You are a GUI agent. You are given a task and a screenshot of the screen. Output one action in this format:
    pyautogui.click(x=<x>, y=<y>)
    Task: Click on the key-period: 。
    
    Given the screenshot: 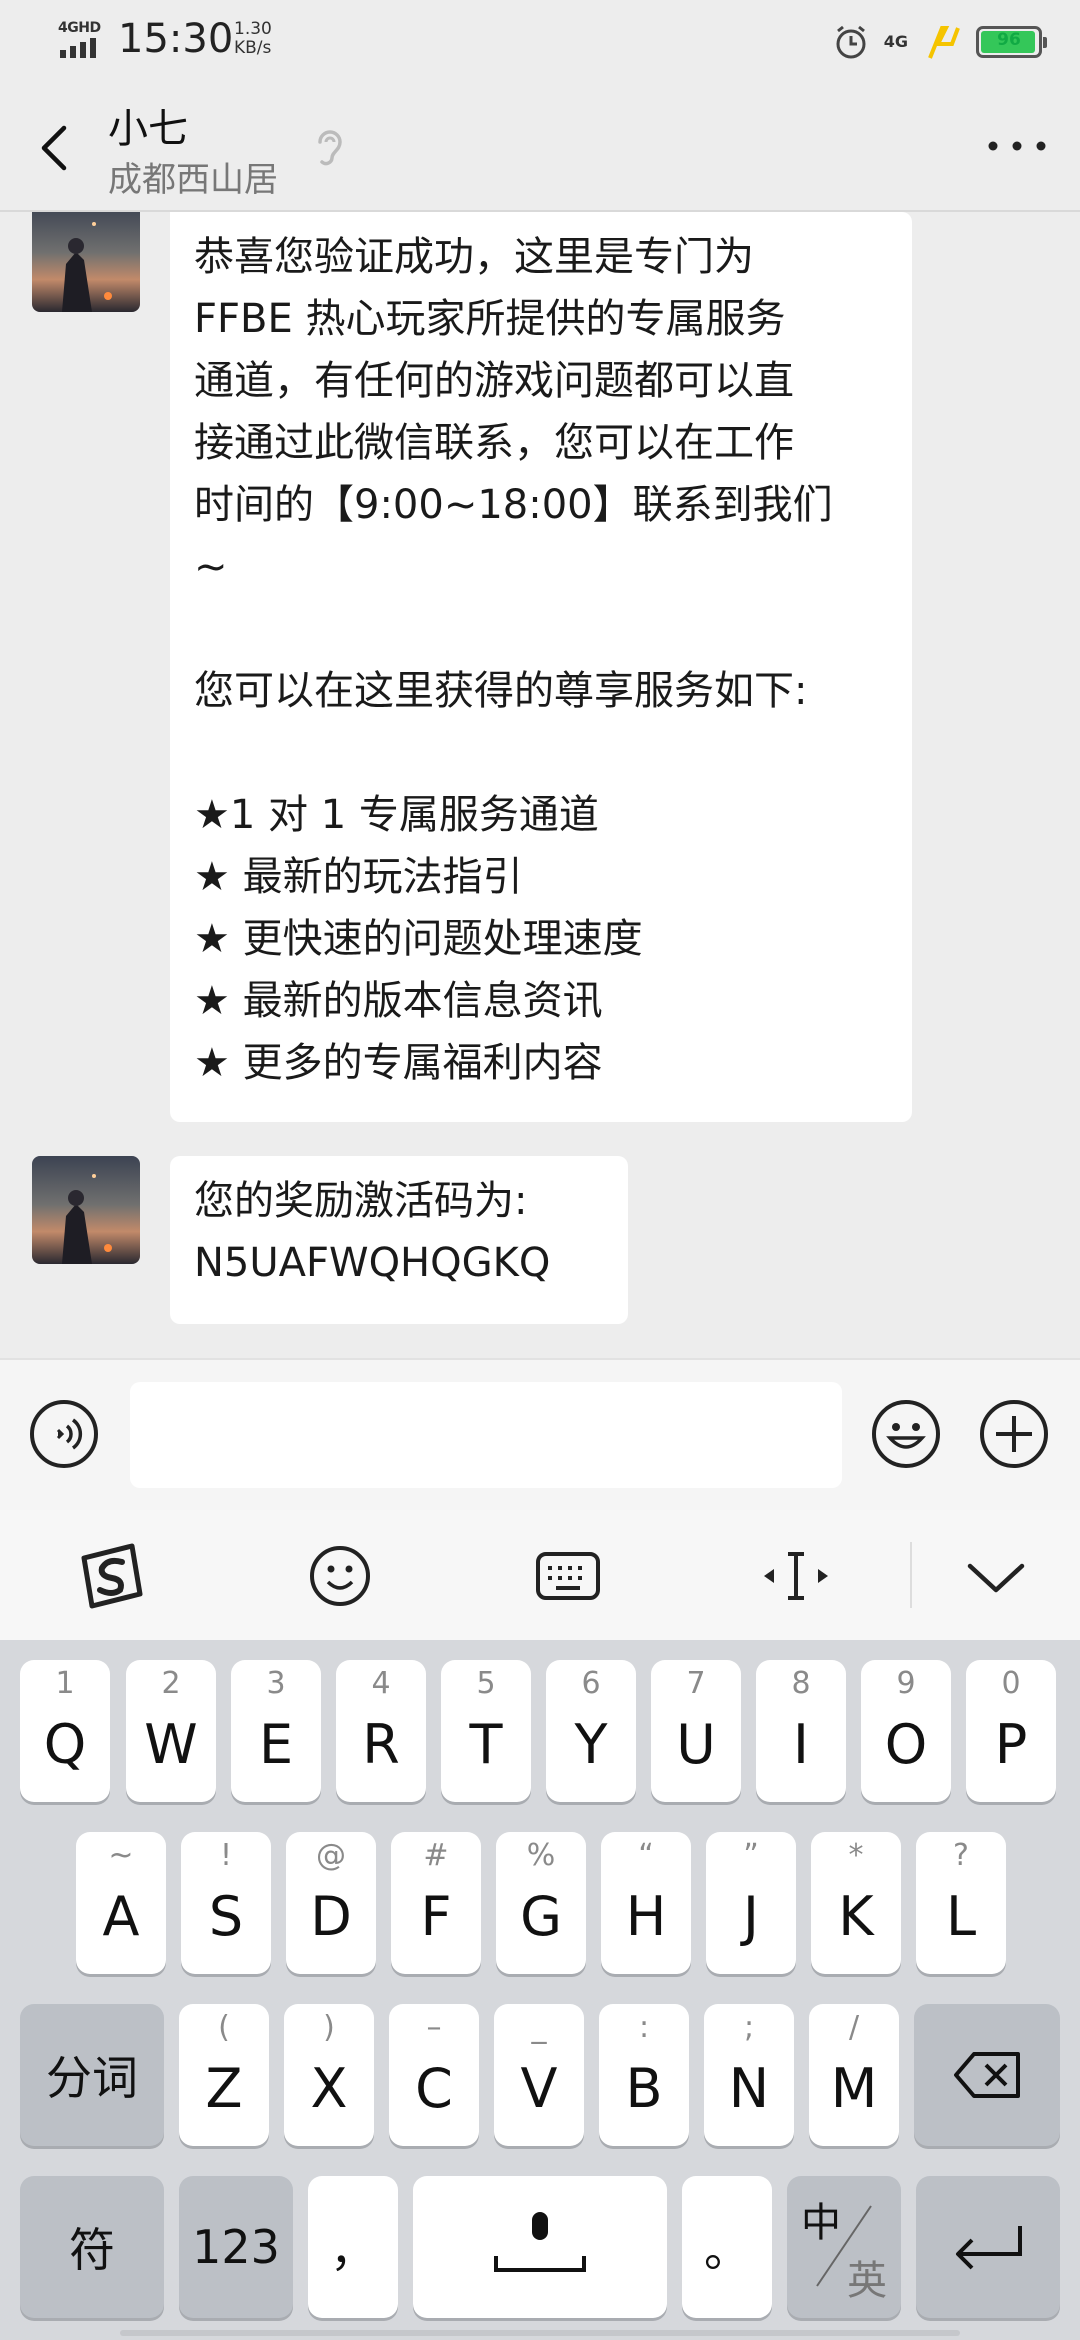 What is the action you would take?
    pyautogui.click(x=727, y=2247)
    